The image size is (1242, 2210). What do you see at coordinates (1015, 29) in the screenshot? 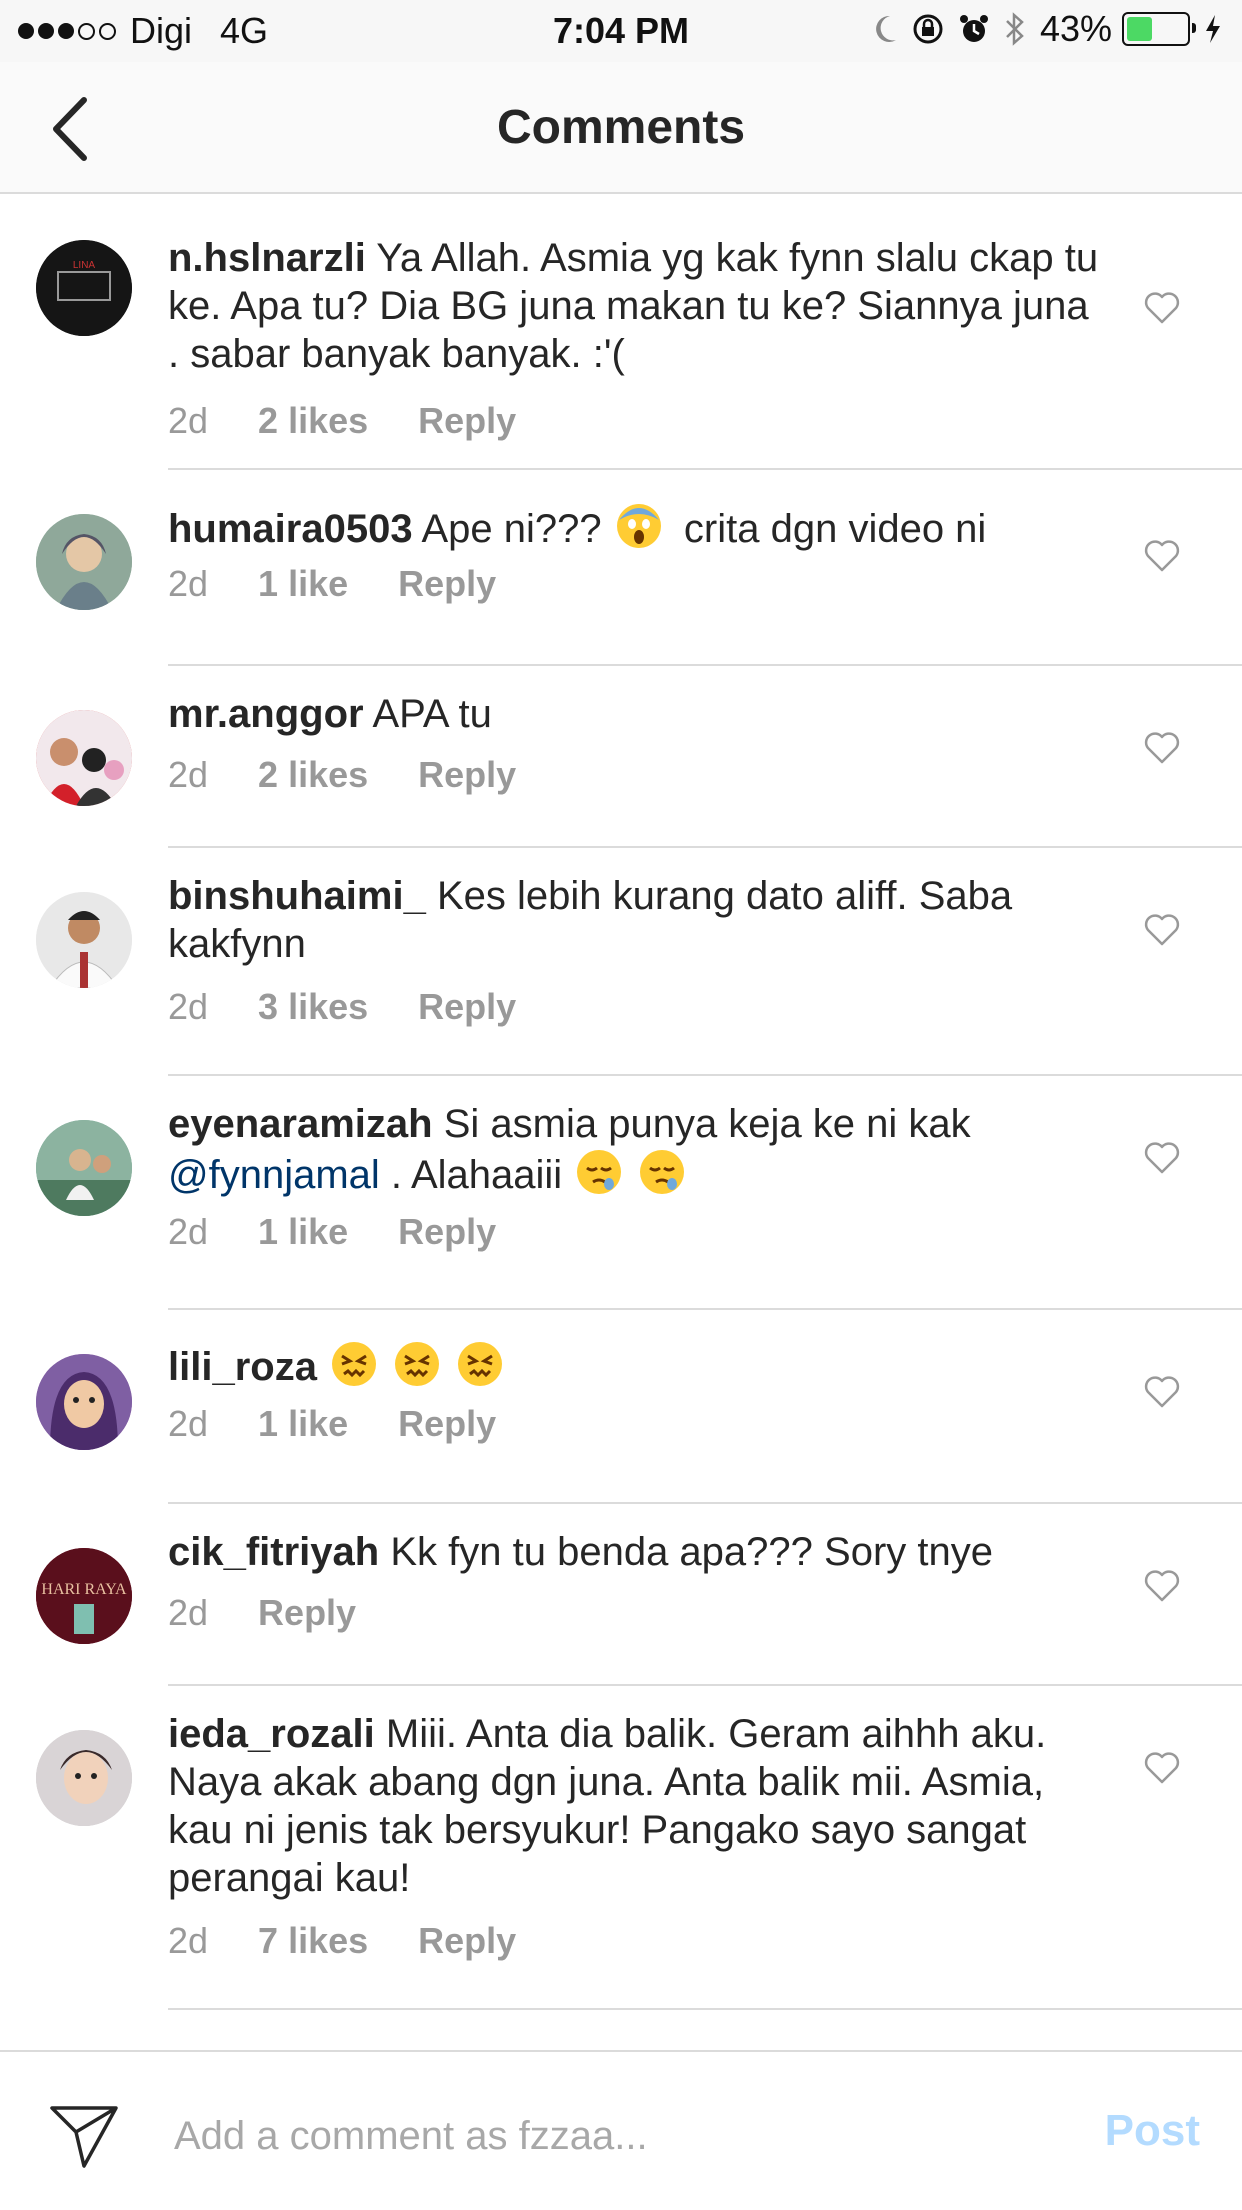
I see `bluetooth-icon` at bounding box center [1015, 29].